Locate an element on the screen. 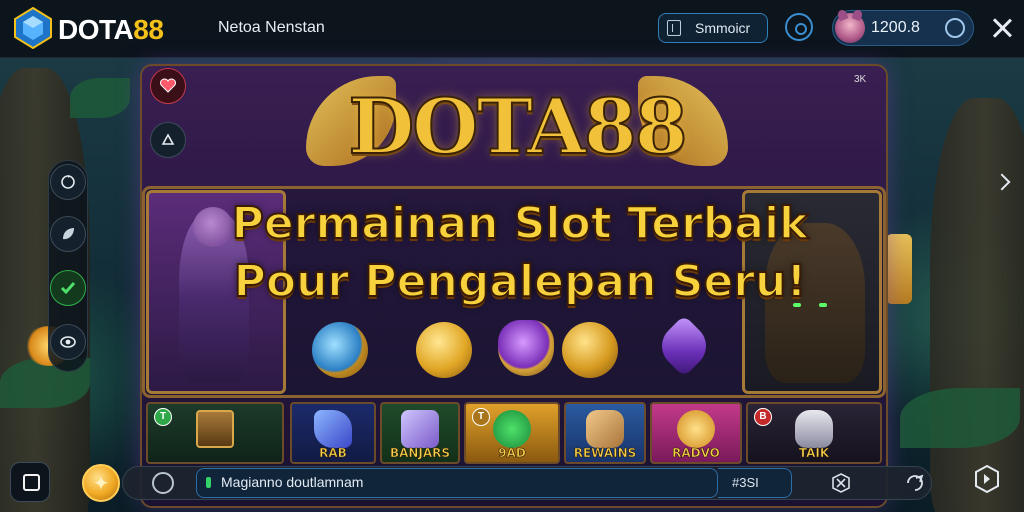 This screenshot has height=512, width=1024. game-tile-2: BANJARS is located at coordinates (420, 433).